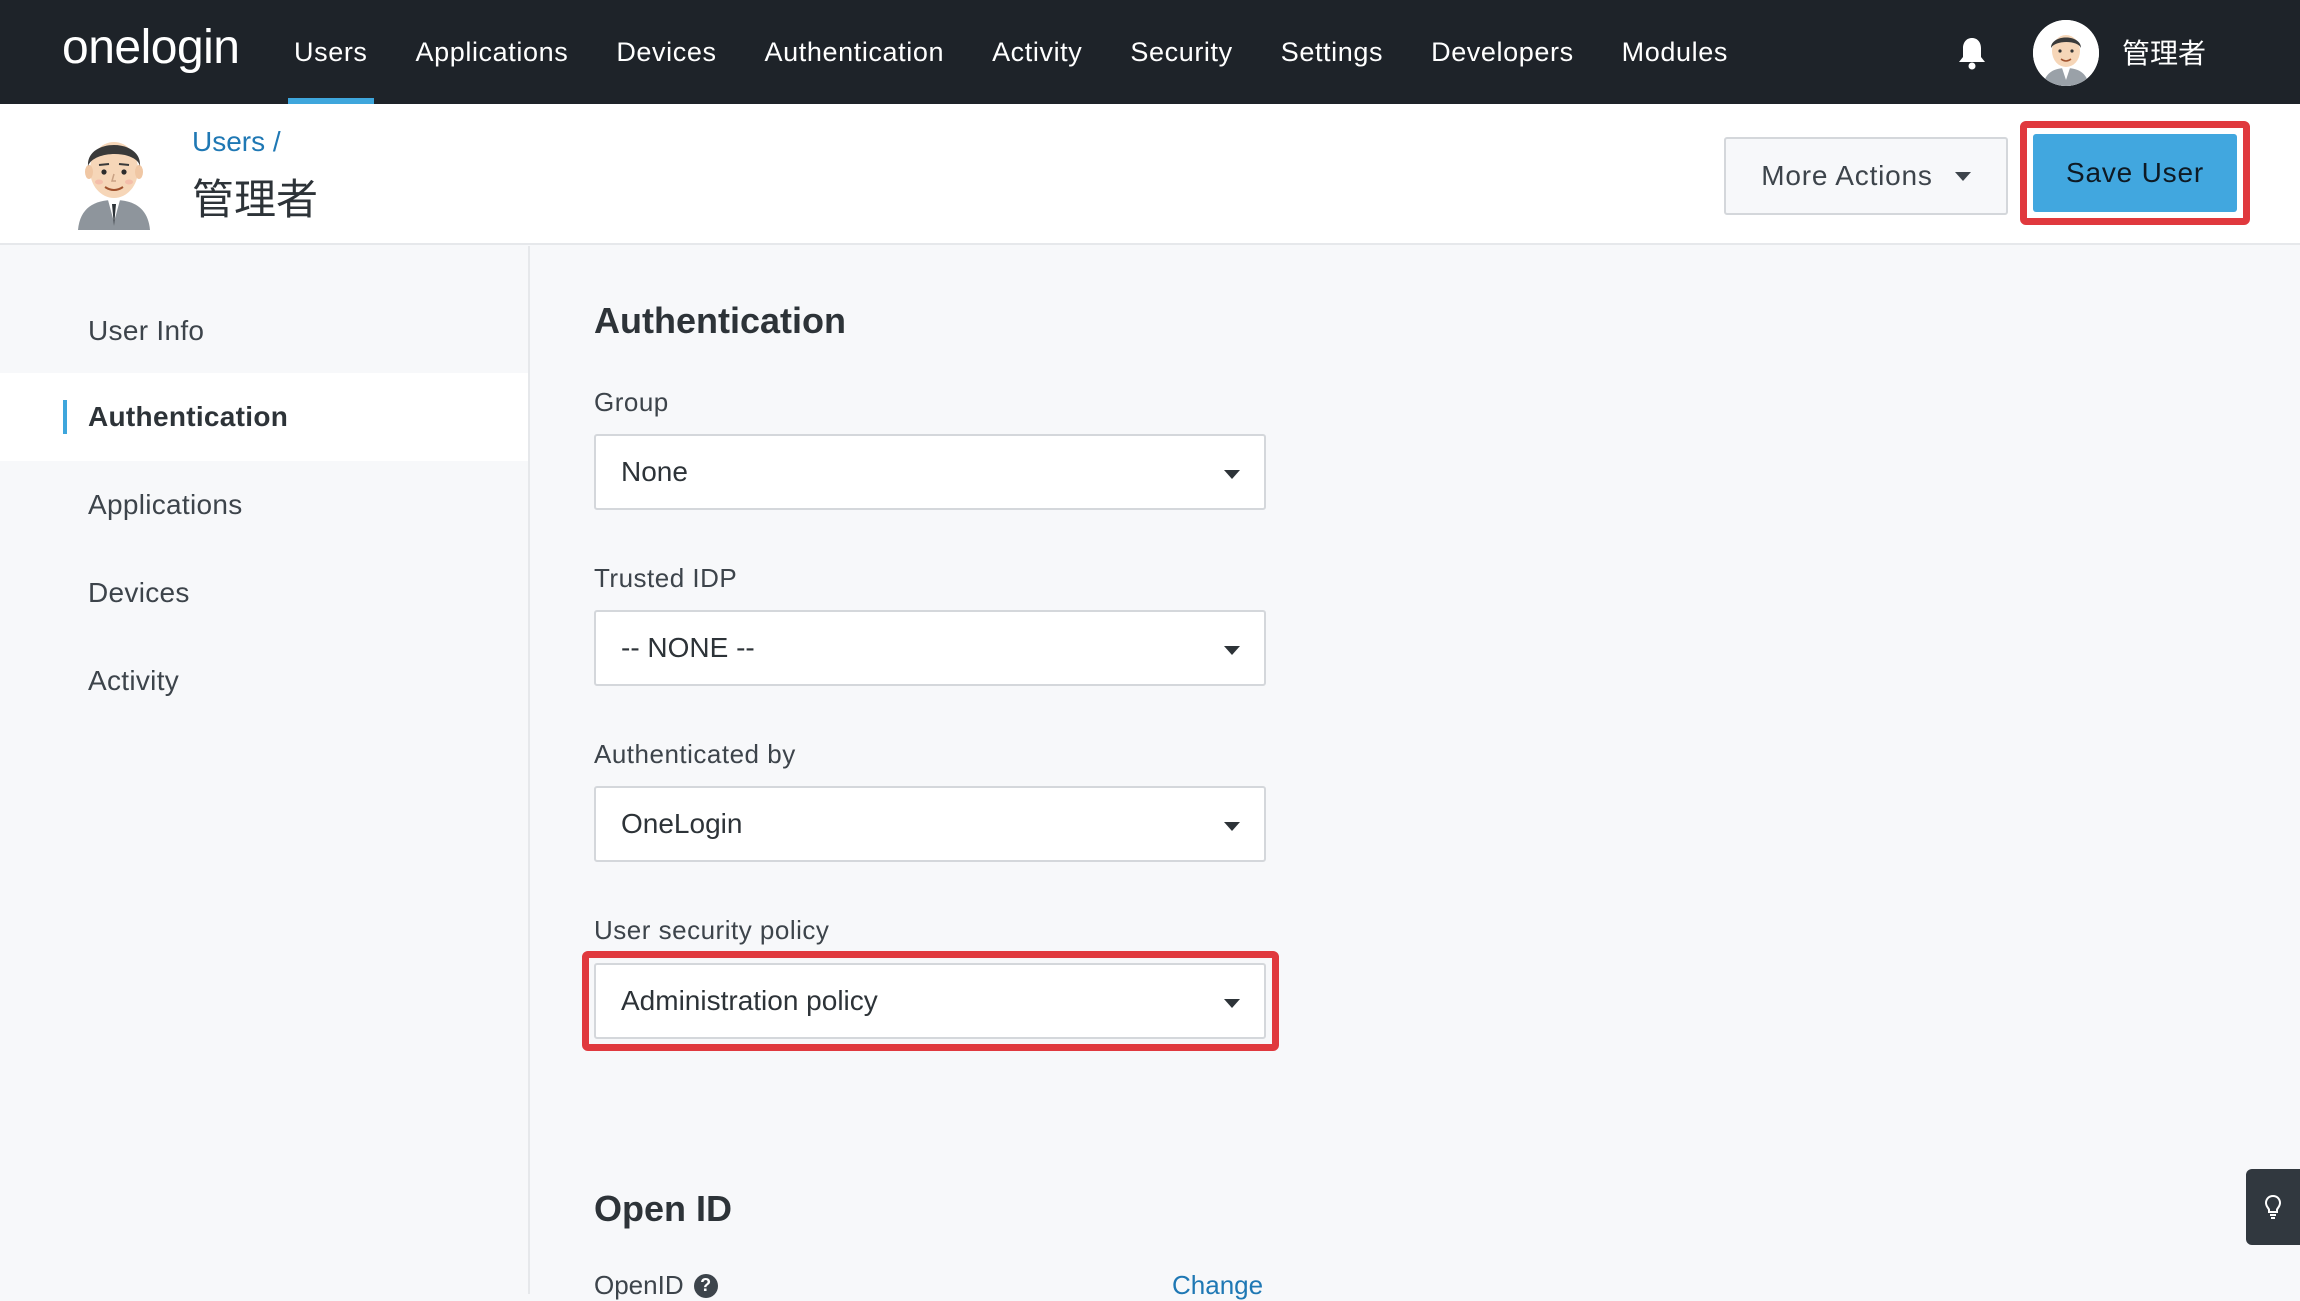 The image size is (2300, 1301). What do you see at coordinates (631, 402) in the screenshot?
I see `group-label: Group` at bounding box center [631, 402].